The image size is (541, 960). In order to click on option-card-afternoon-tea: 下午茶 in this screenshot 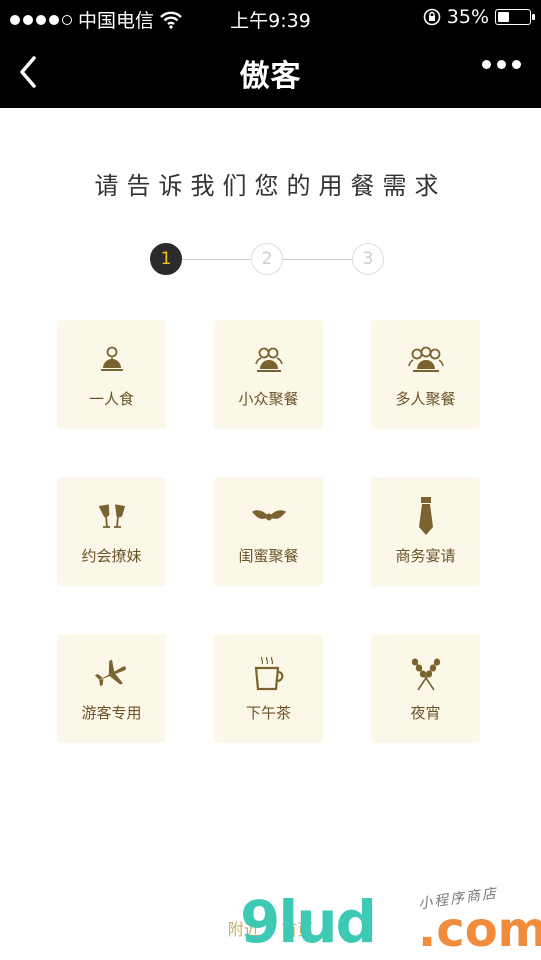, I will do `click(268, 688)`.